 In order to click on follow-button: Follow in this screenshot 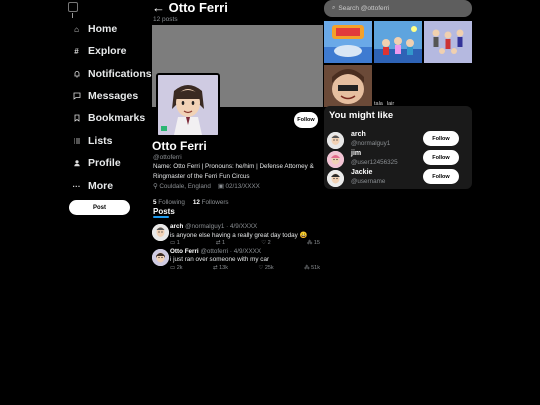, I will do `click(306, 120)`.